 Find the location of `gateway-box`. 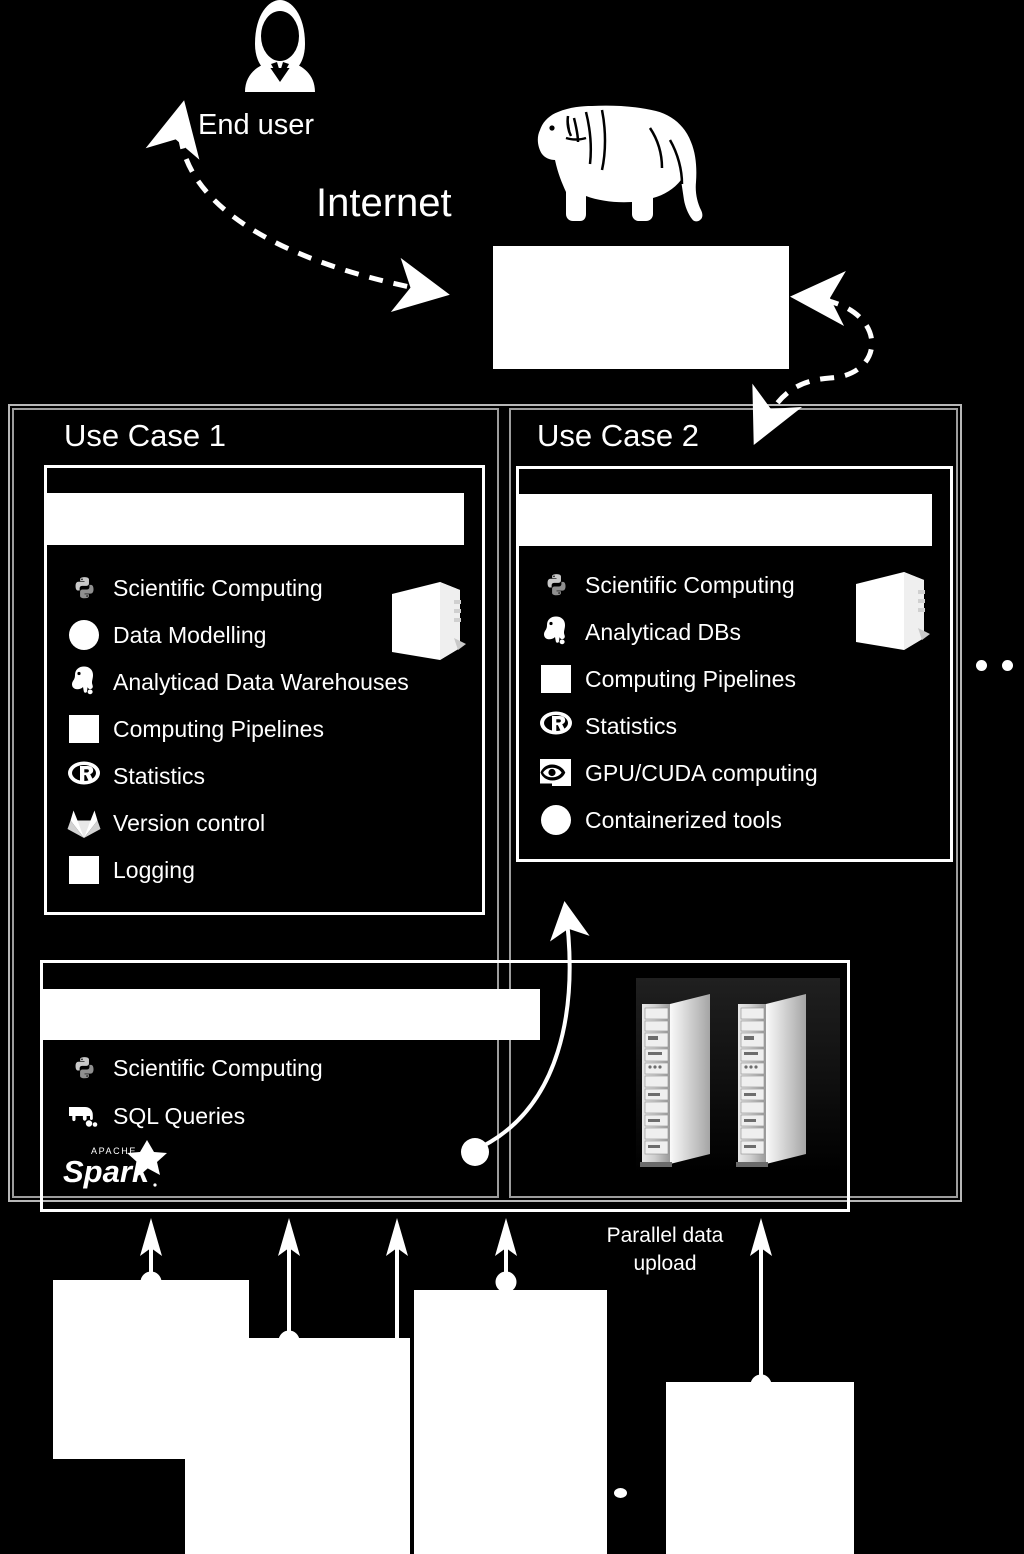

gateway-box is located at coordinates (641, 307).